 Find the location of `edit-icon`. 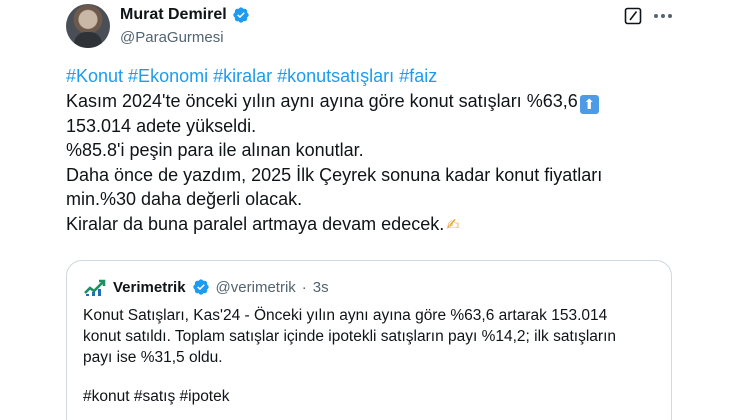

edit-icon is located at coordinates (633, 16).